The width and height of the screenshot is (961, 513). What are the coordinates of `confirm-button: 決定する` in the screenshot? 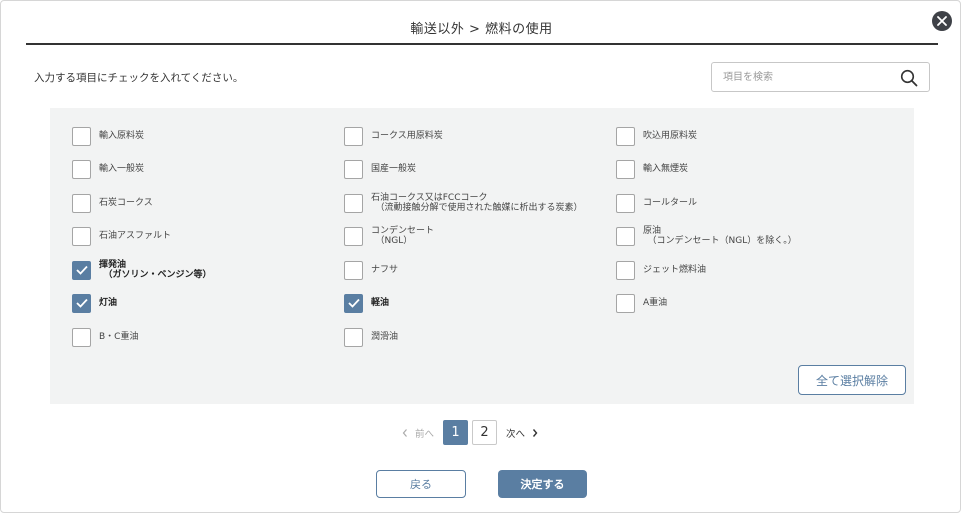 It's located at (542, 484).